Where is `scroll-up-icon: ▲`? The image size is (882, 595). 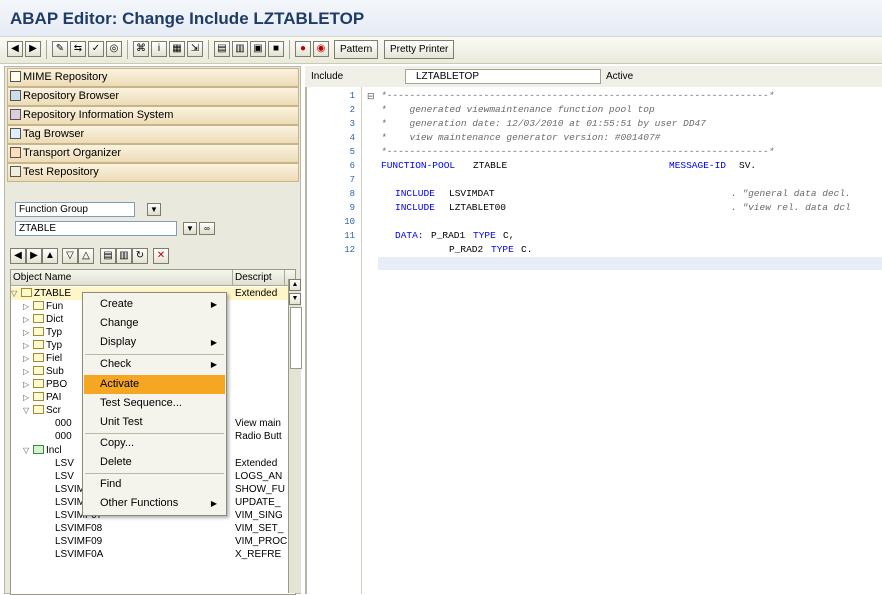
scroll-up-icon: ▲ is located at coordinates (295, 285).